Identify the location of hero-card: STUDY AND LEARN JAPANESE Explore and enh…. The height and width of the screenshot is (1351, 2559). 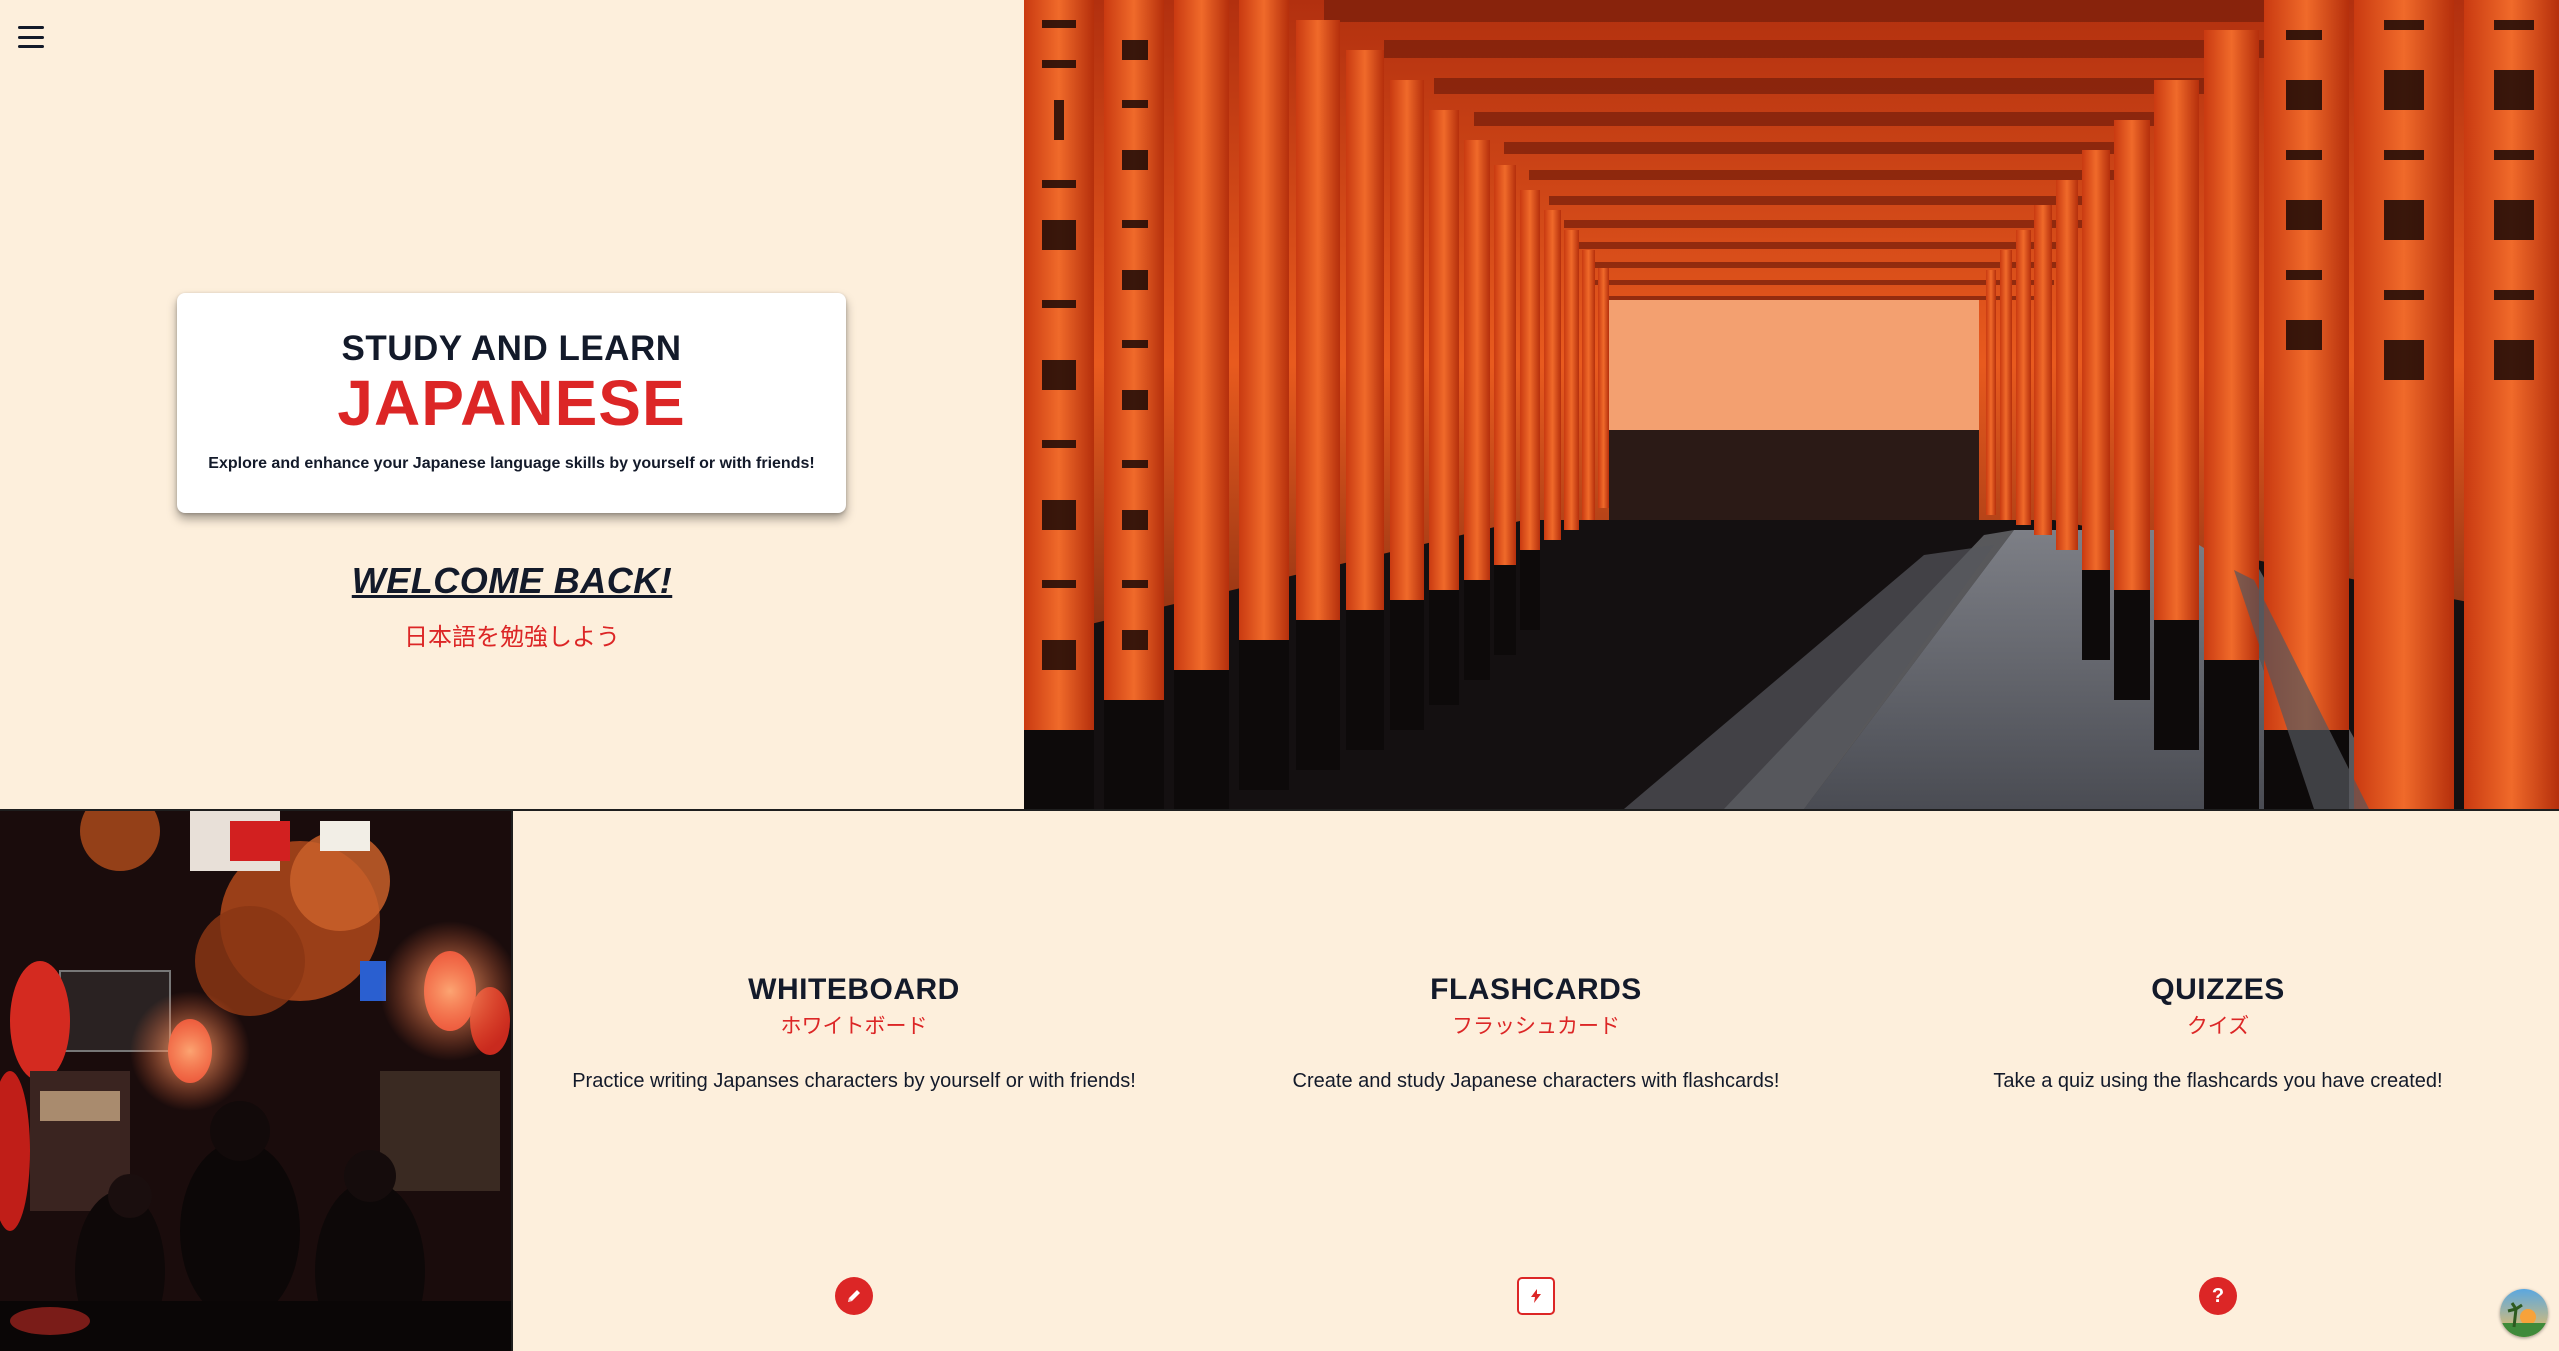
(511, 403).